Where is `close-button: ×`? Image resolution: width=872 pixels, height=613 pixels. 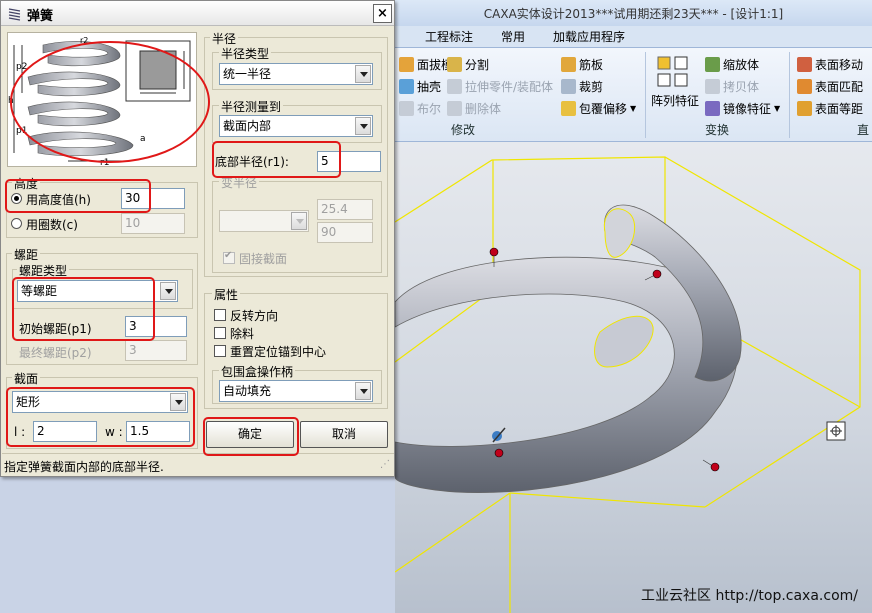
close-button: × is located at coordinates (382, 13).